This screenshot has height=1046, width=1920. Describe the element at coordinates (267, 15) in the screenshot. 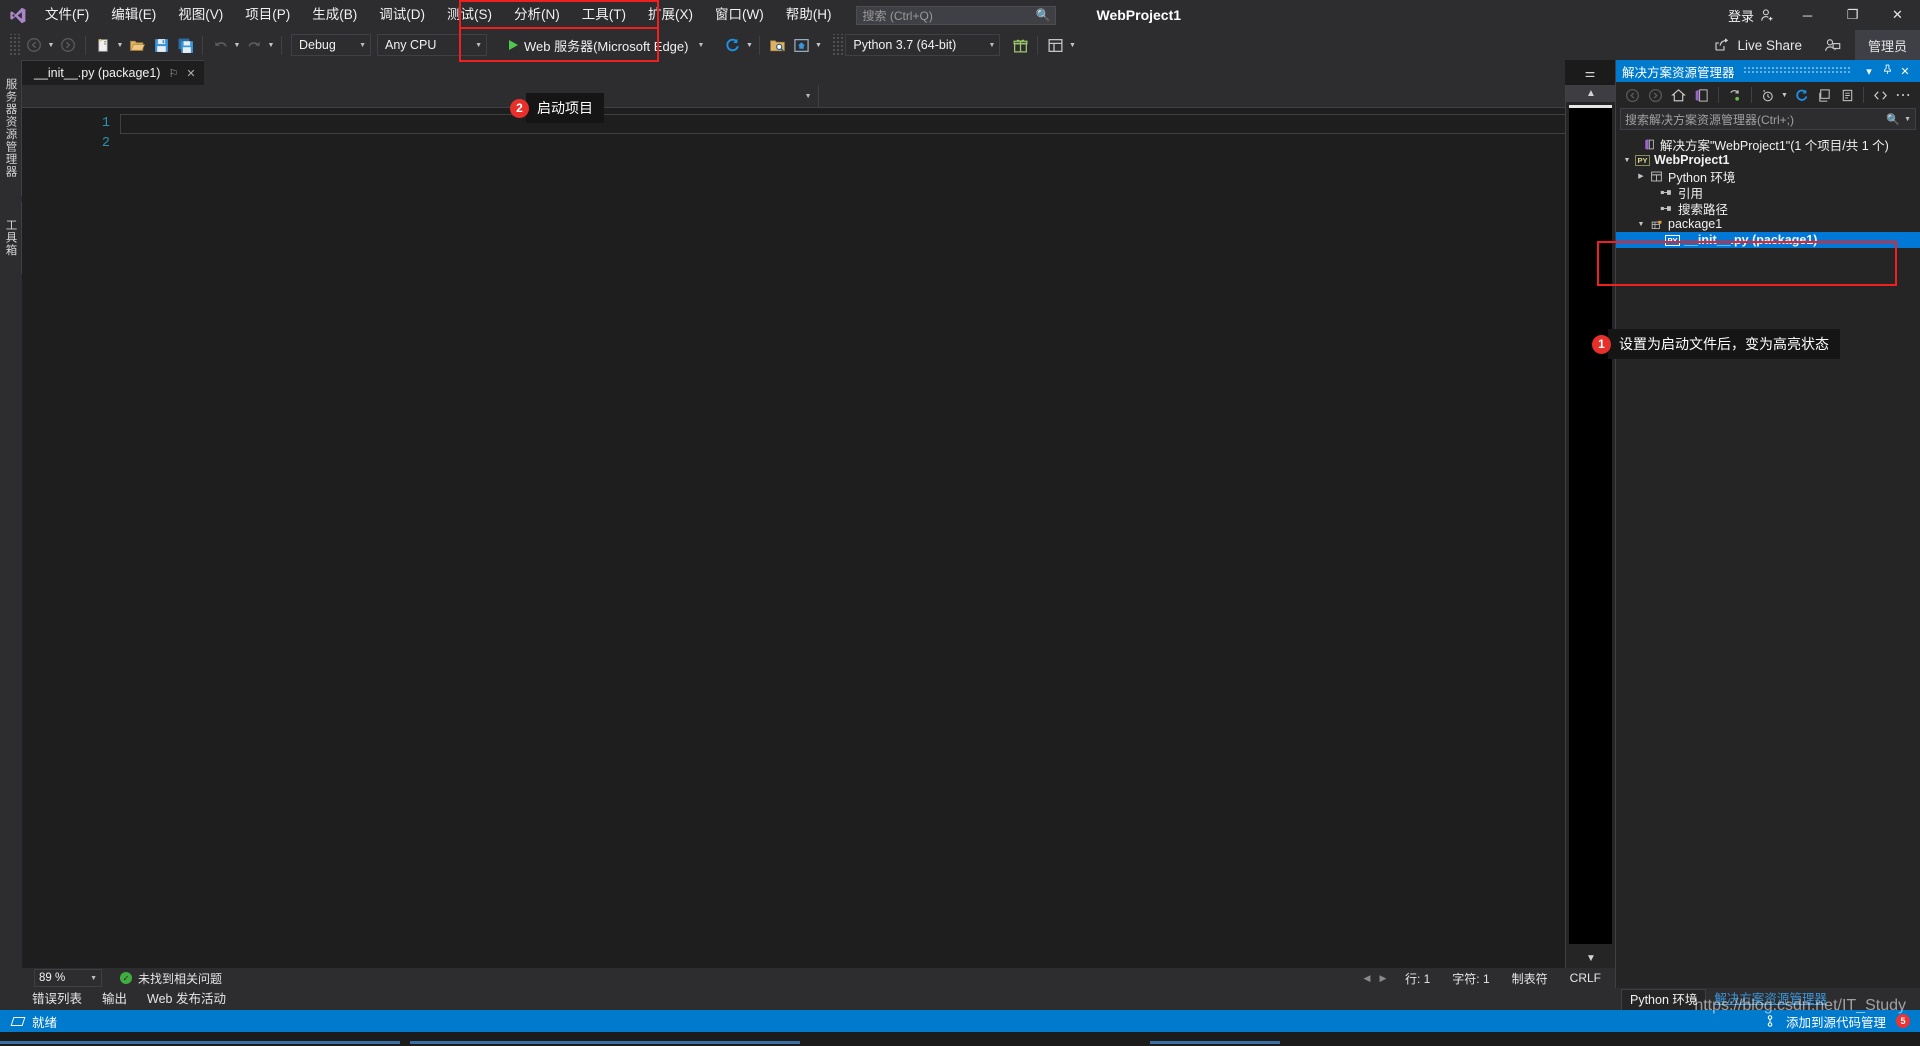

I see `menu-item-project: 项目(P)` at that location.